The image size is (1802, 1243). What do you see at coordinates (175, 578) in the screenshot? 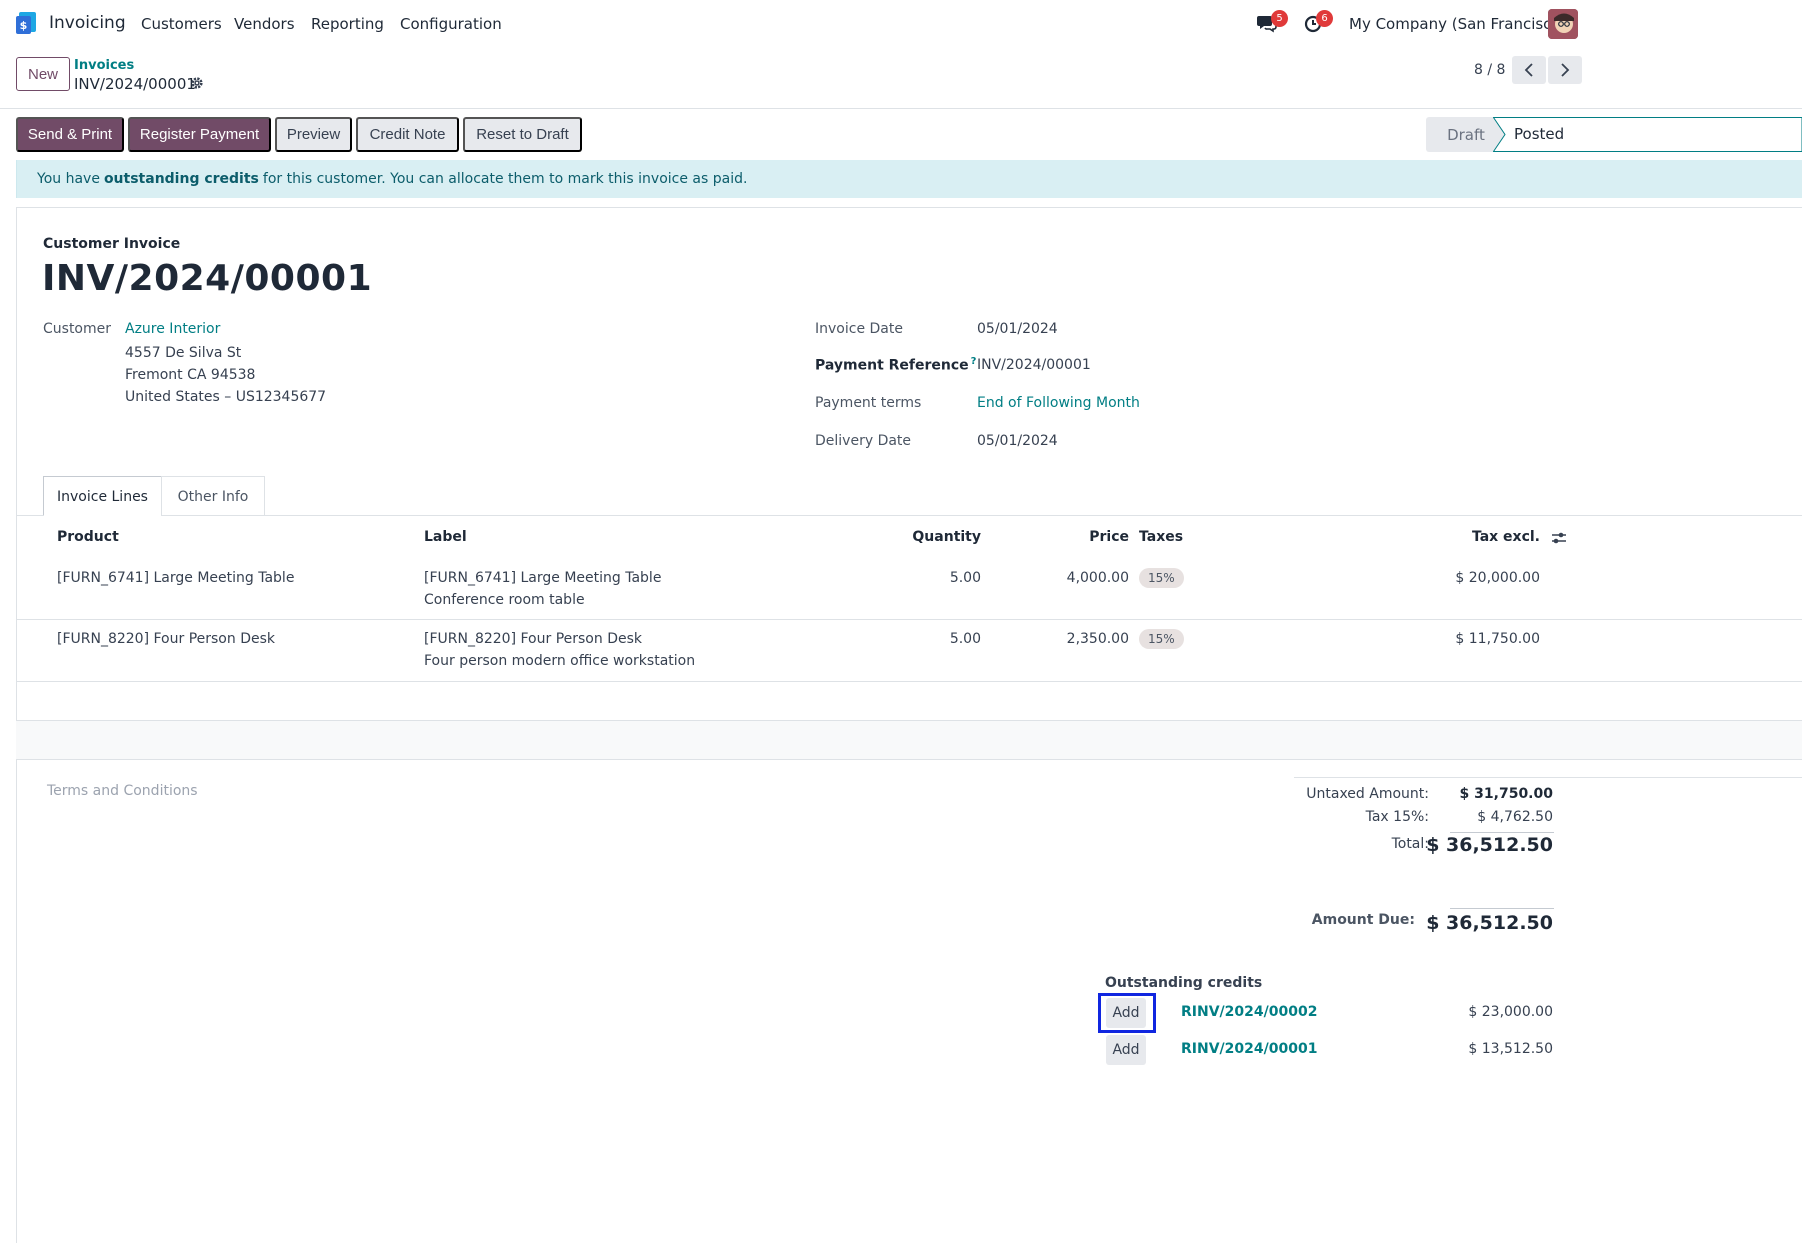
I see `row1-product: [FURN_6741] Large Meeting Table` at bounding box center [175, 578].